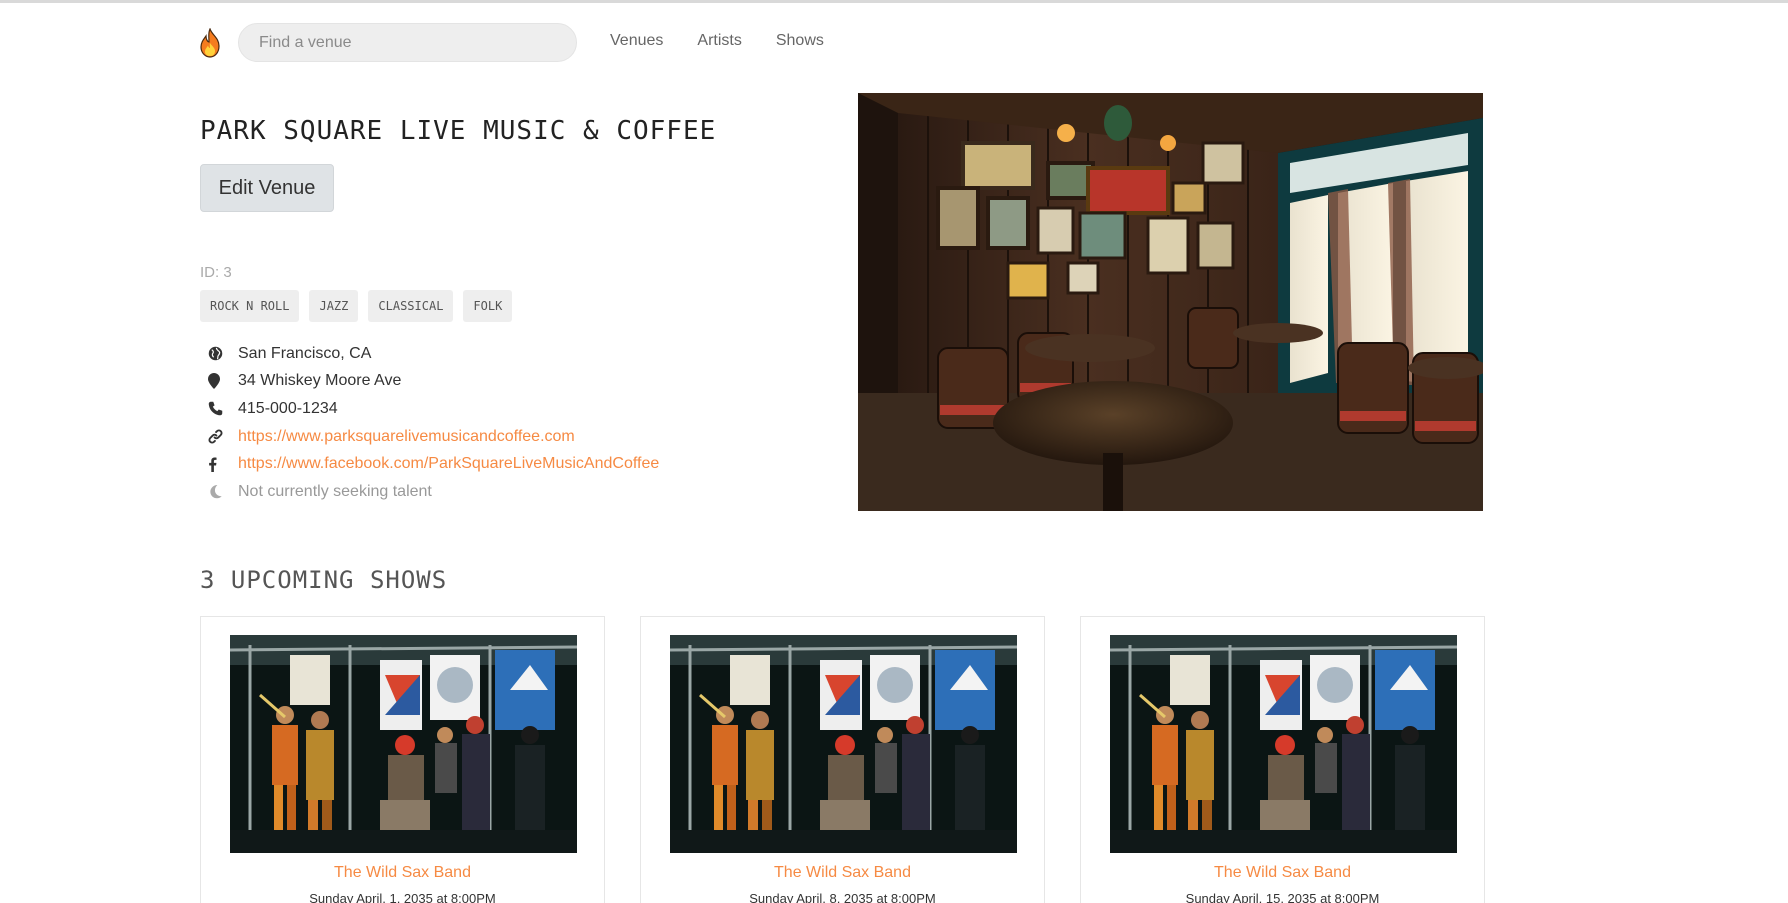 This screenshot has width=1788, height=903. I want to click on info-seeking: Not currently seeking talent, so click(429, 492).